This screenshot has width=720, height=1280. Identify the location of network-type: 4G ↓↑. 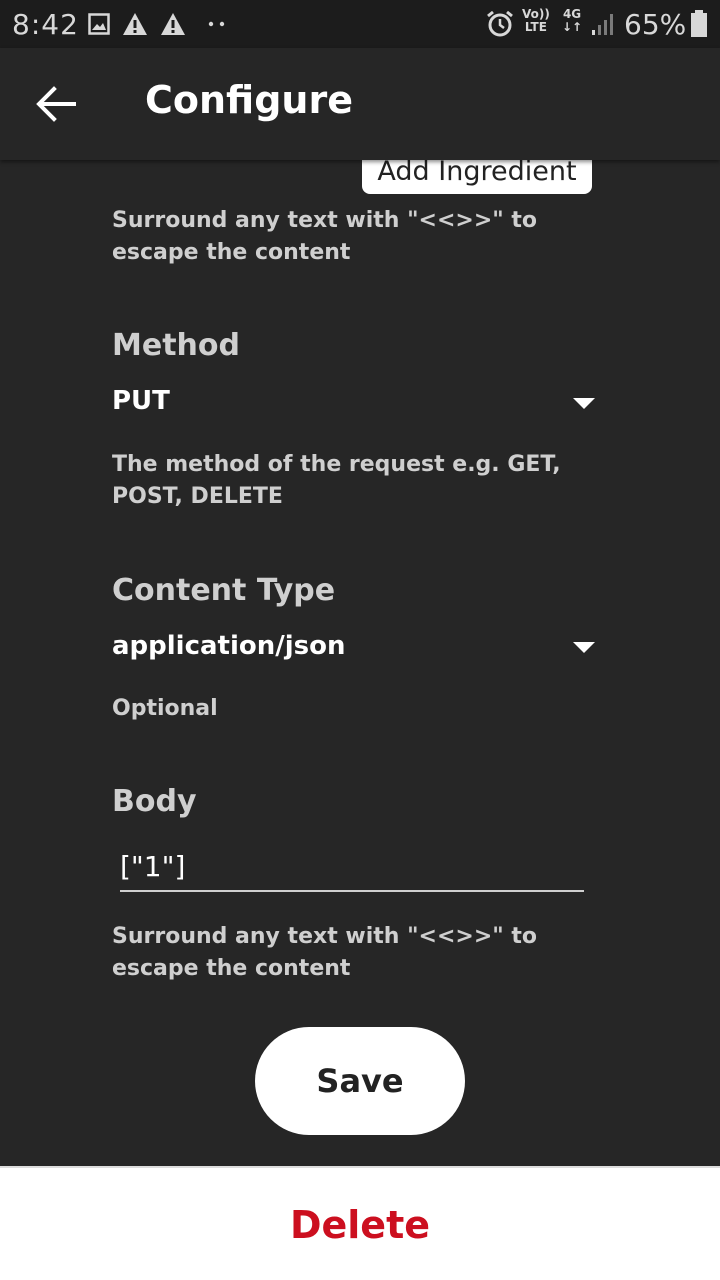
(572, 21).